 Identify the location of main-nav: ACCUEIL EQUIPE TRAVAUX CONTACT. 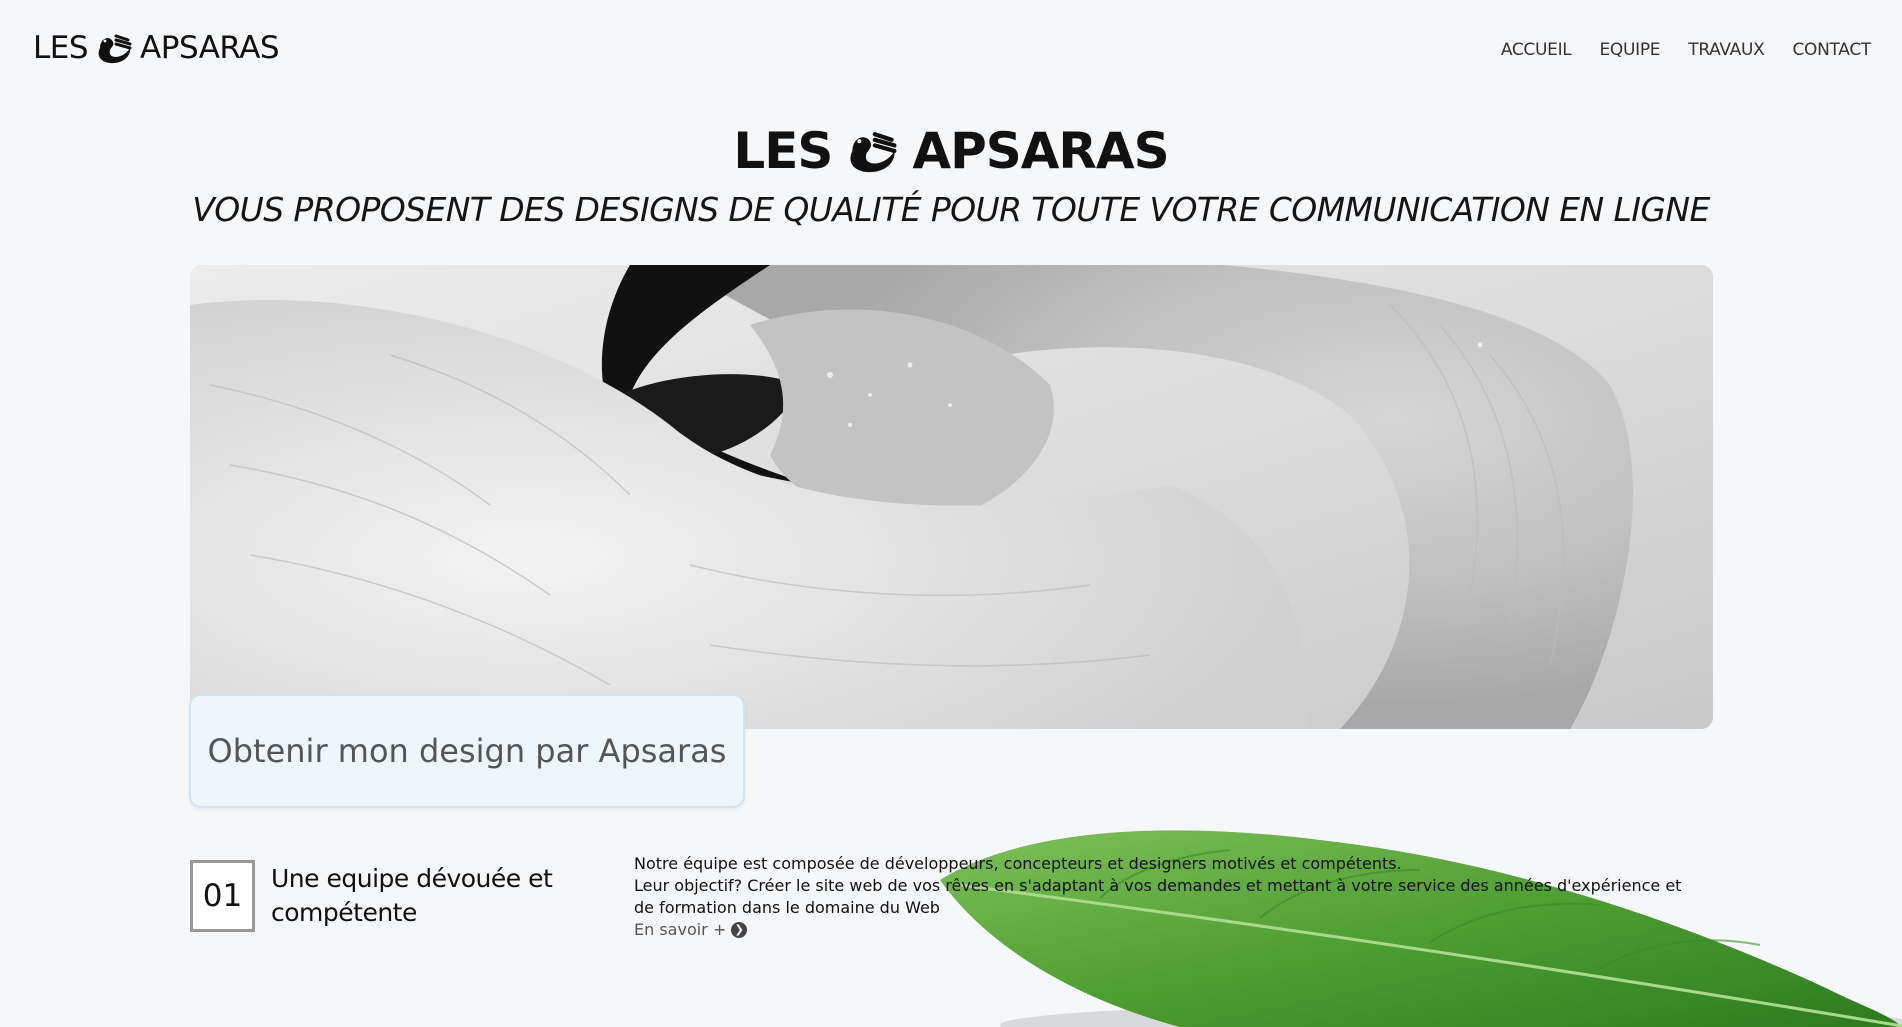
(1686, 50).